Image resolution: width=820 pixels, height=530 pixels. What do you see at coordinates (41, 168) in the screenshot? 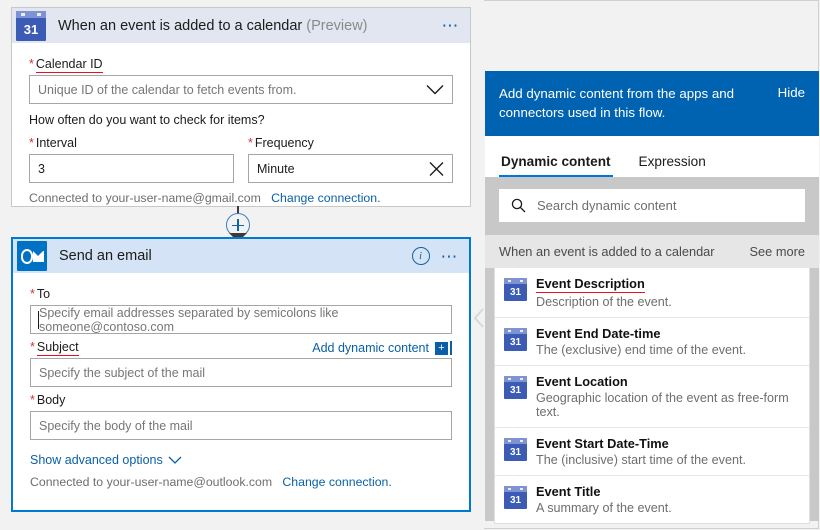
I see `interval-value: 3` at bounding box center [41, 168].